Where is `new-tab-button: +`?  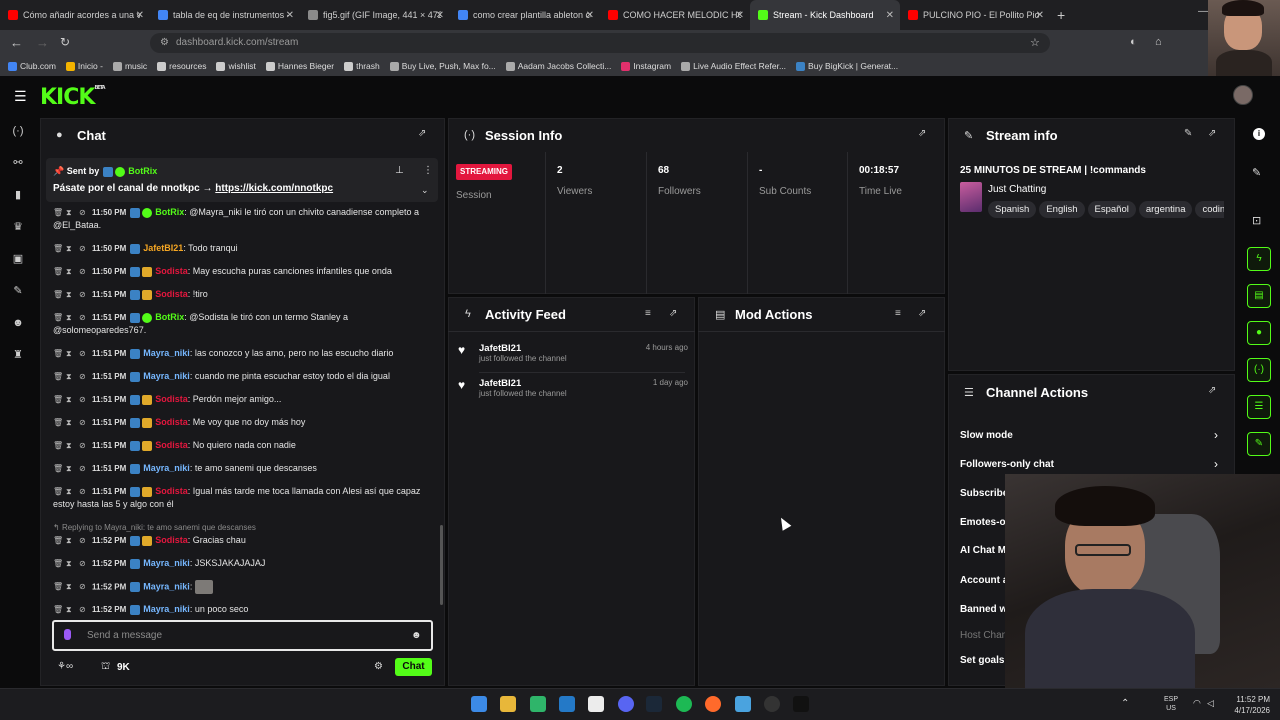 new-tab-button: + is located at coordinates (1061, 15).